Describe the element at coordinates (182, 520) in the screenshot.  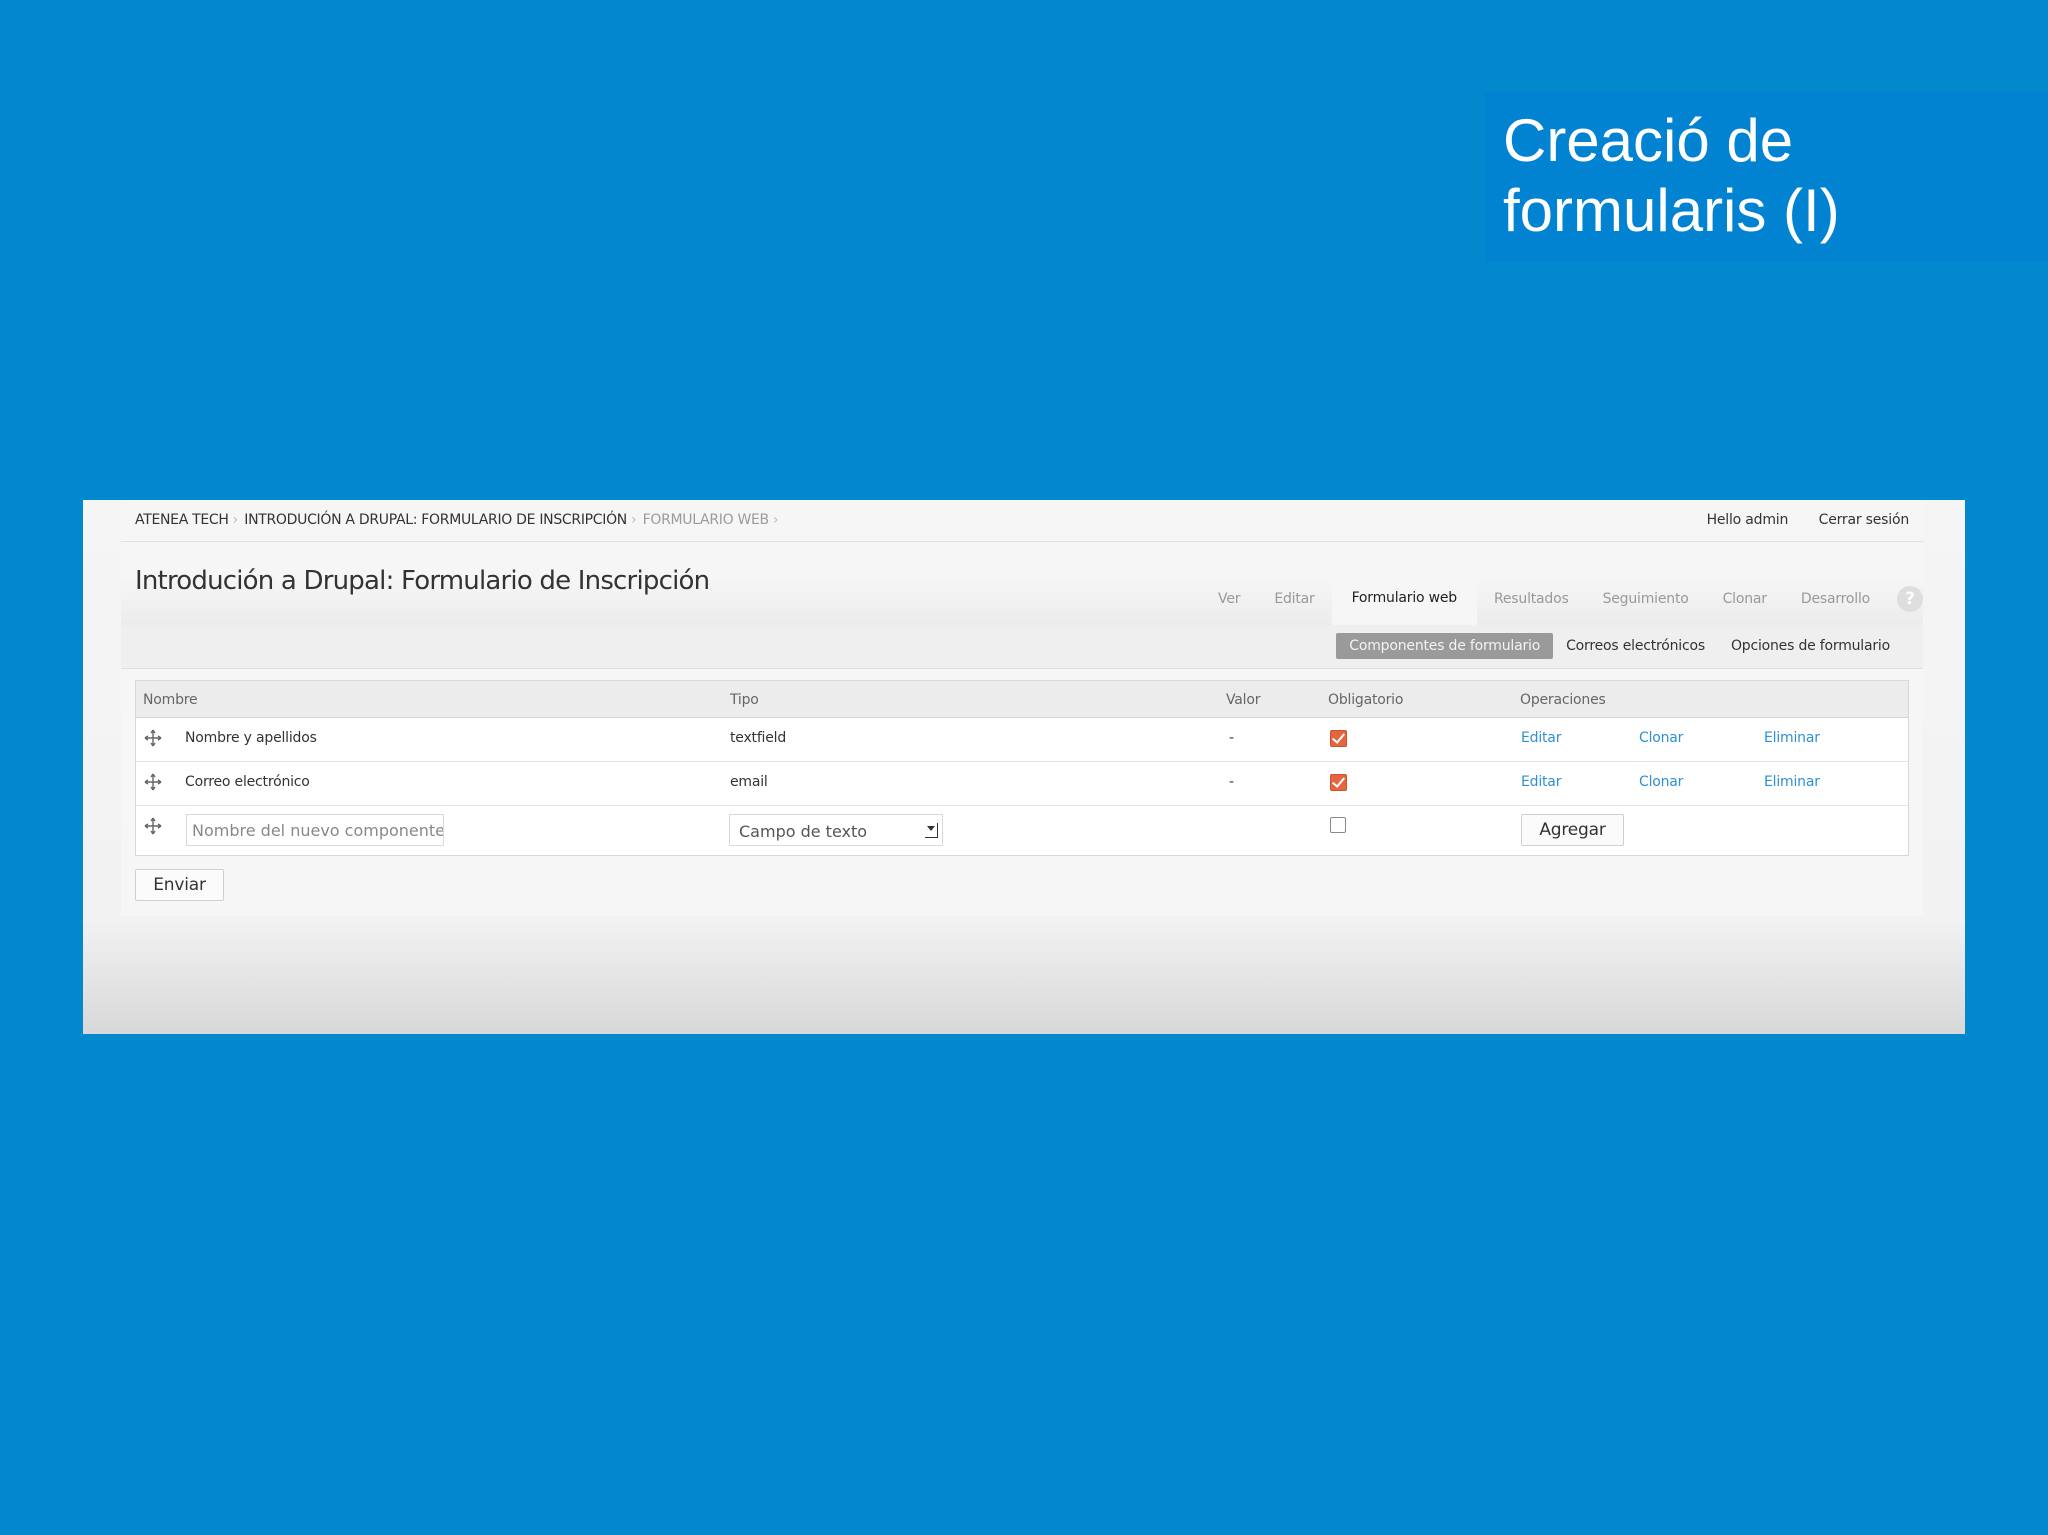
I see `breadcrumb-item-home: ATENEA TECH` at that location.